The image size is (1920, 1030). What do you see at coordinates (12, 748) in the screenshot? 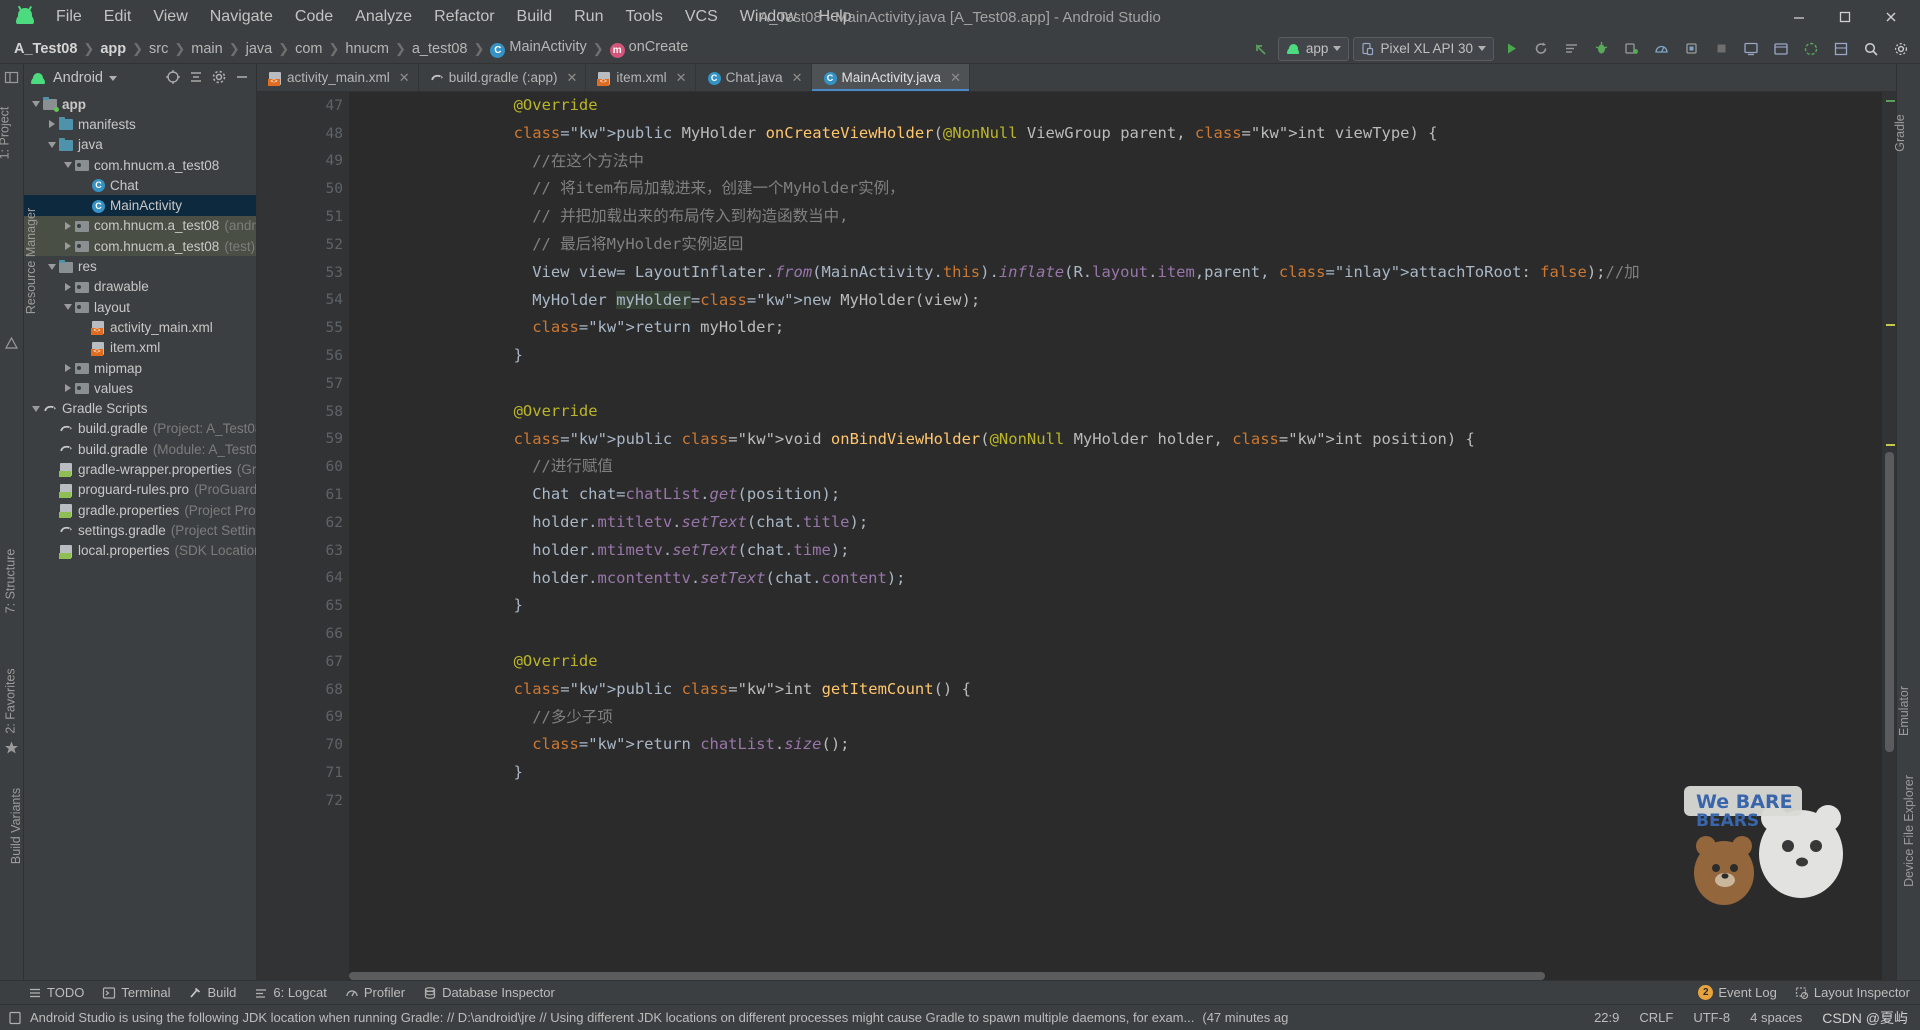
I see `favorites-icon` at bounding box center [12, 748].